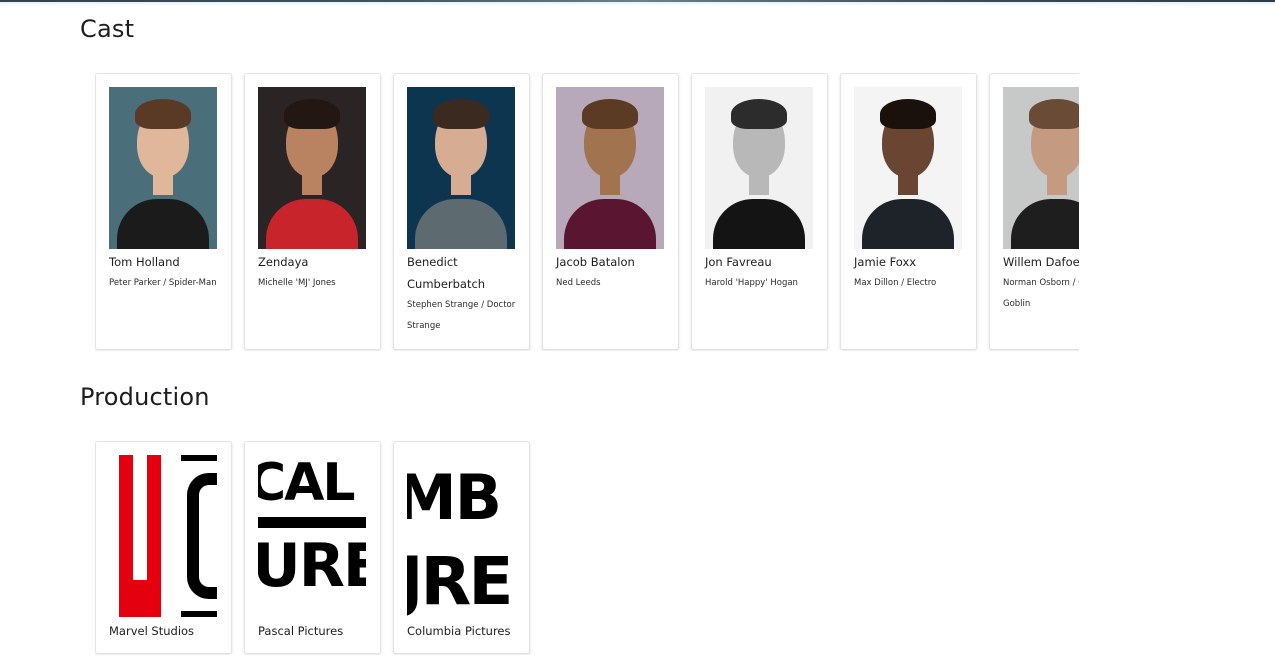 The image size is (1275, 666). I want to click on production-card-marvel: Marvel Studios, so click(163, 547).